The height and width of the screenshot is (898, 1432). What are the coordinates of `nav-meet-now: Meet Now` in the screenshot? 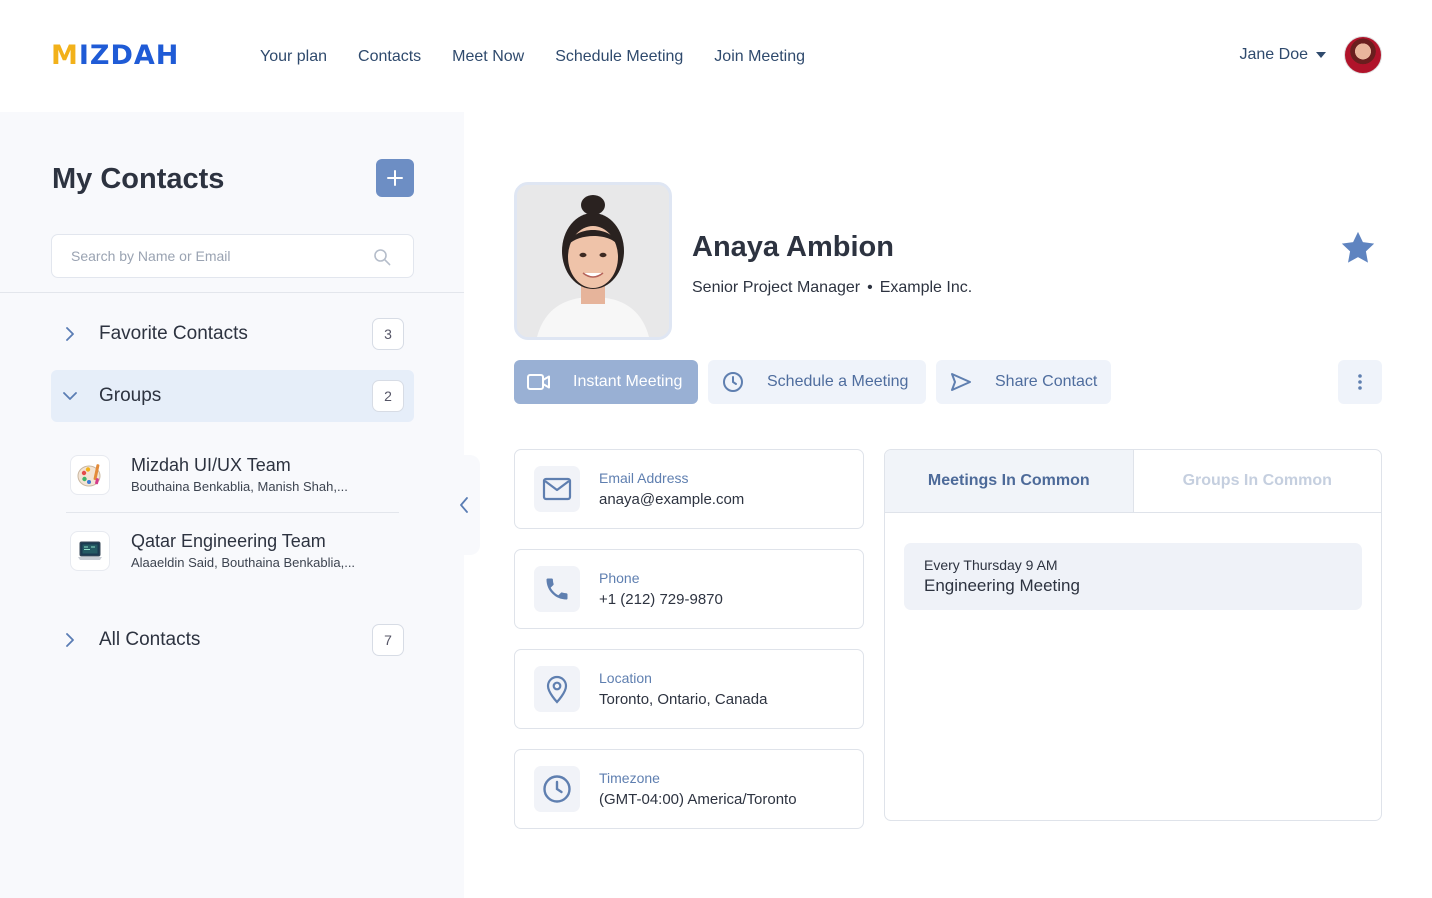 It's located at (488, 57).